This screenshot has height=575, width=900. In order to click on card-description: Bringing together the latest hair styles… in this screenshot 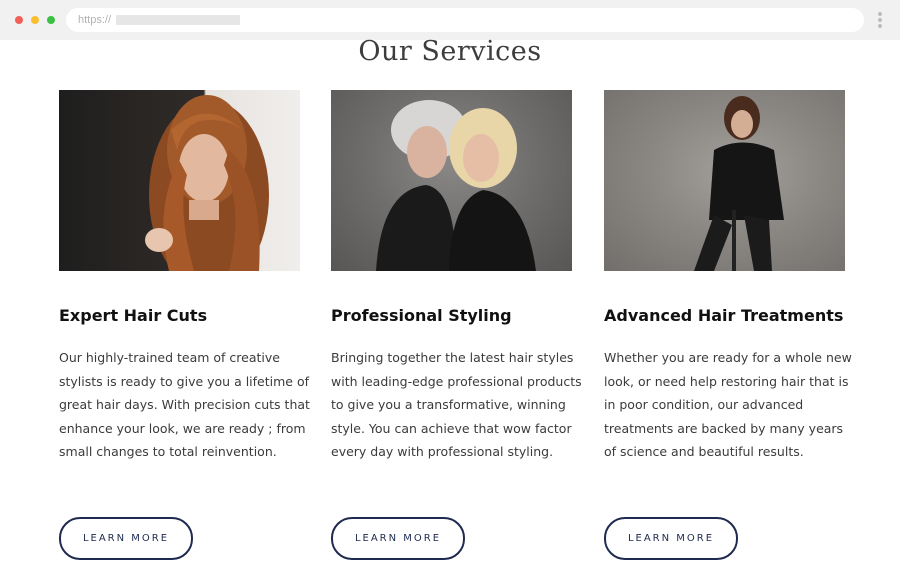, I will do `click(456, 405)`.